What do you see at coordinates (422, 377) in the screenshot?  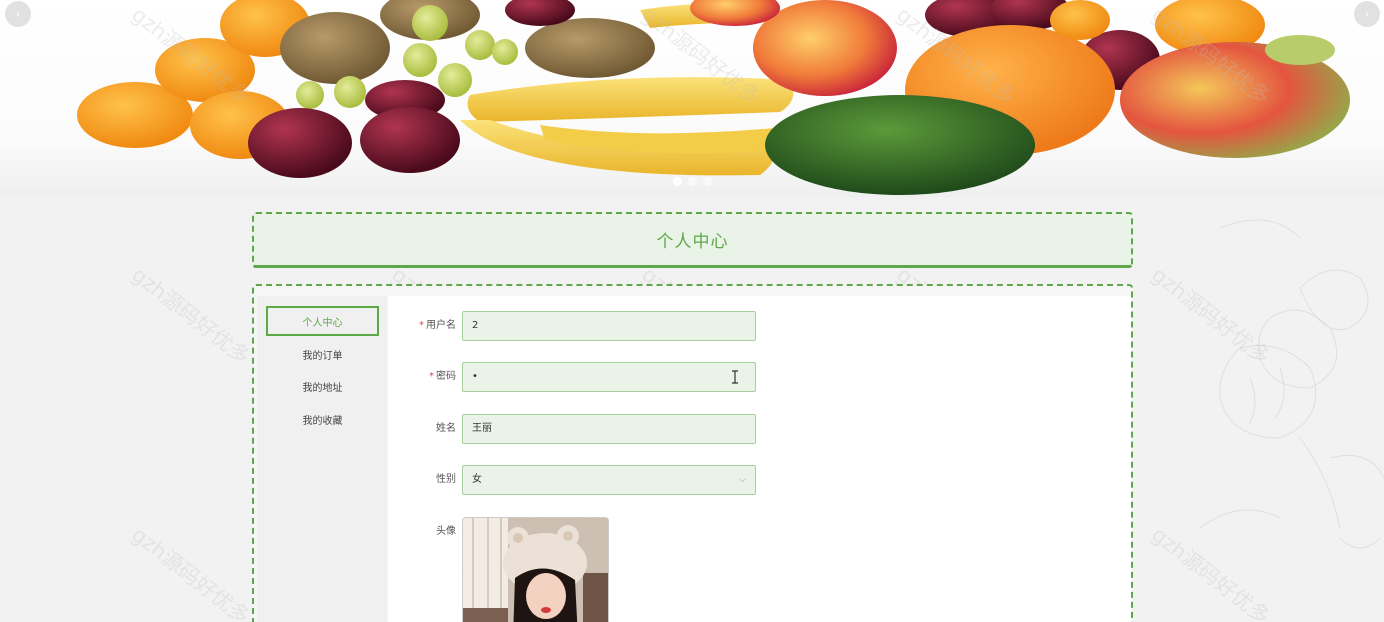 I see `password-label: * 密码` at bounding box center [422, 377].